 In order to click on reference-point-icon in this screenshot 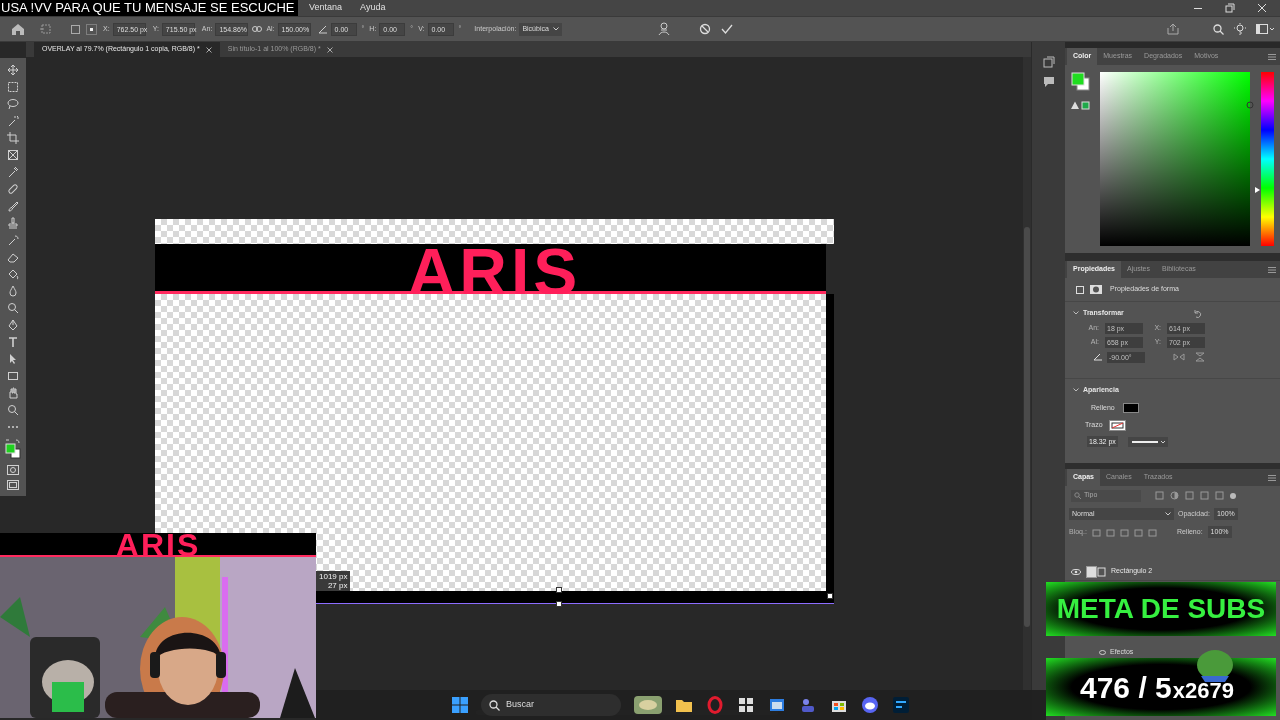, I will do `click(91, 29)`.